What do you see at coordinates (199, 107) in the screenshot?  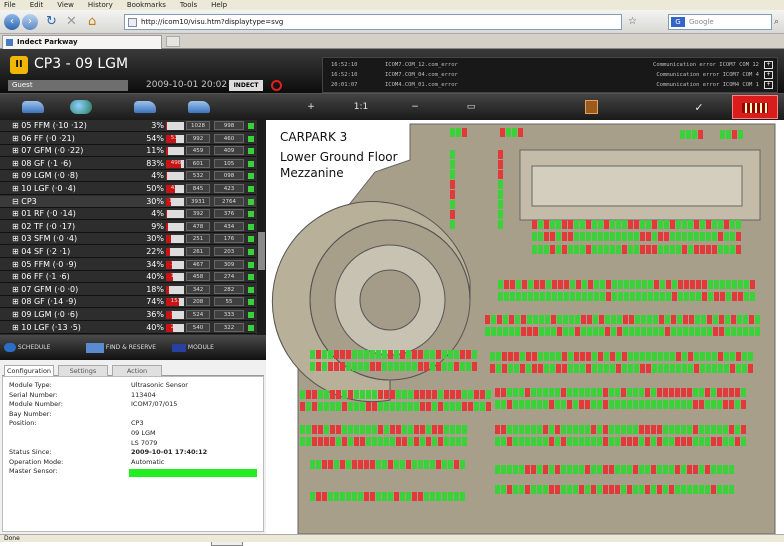 I see `car-view-3-icon` at bounding box center [199, 107].